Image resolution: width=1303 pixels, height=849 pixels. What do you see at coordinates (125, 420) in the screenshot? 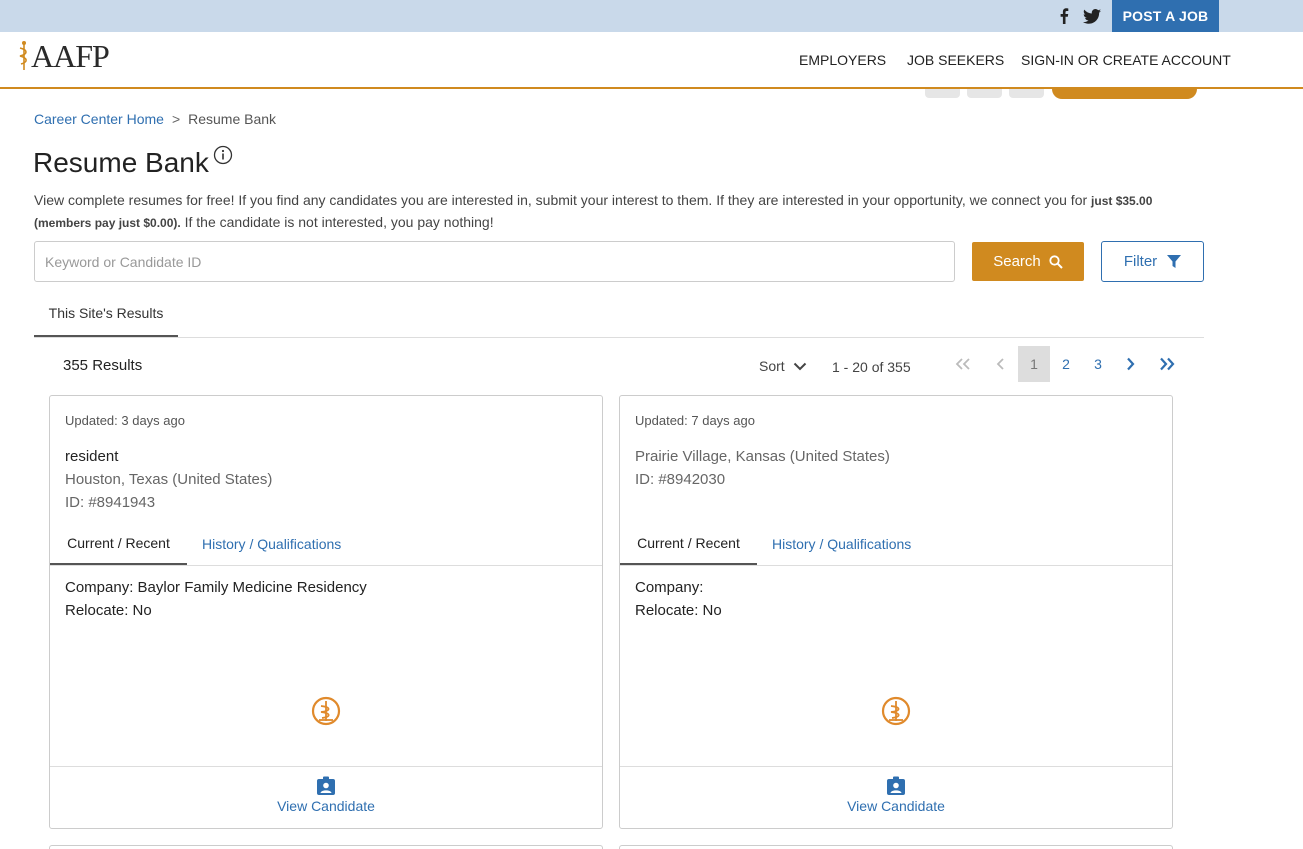
I see `updated-text: Updated: 3 days ago` at bounding box center [125, 420].